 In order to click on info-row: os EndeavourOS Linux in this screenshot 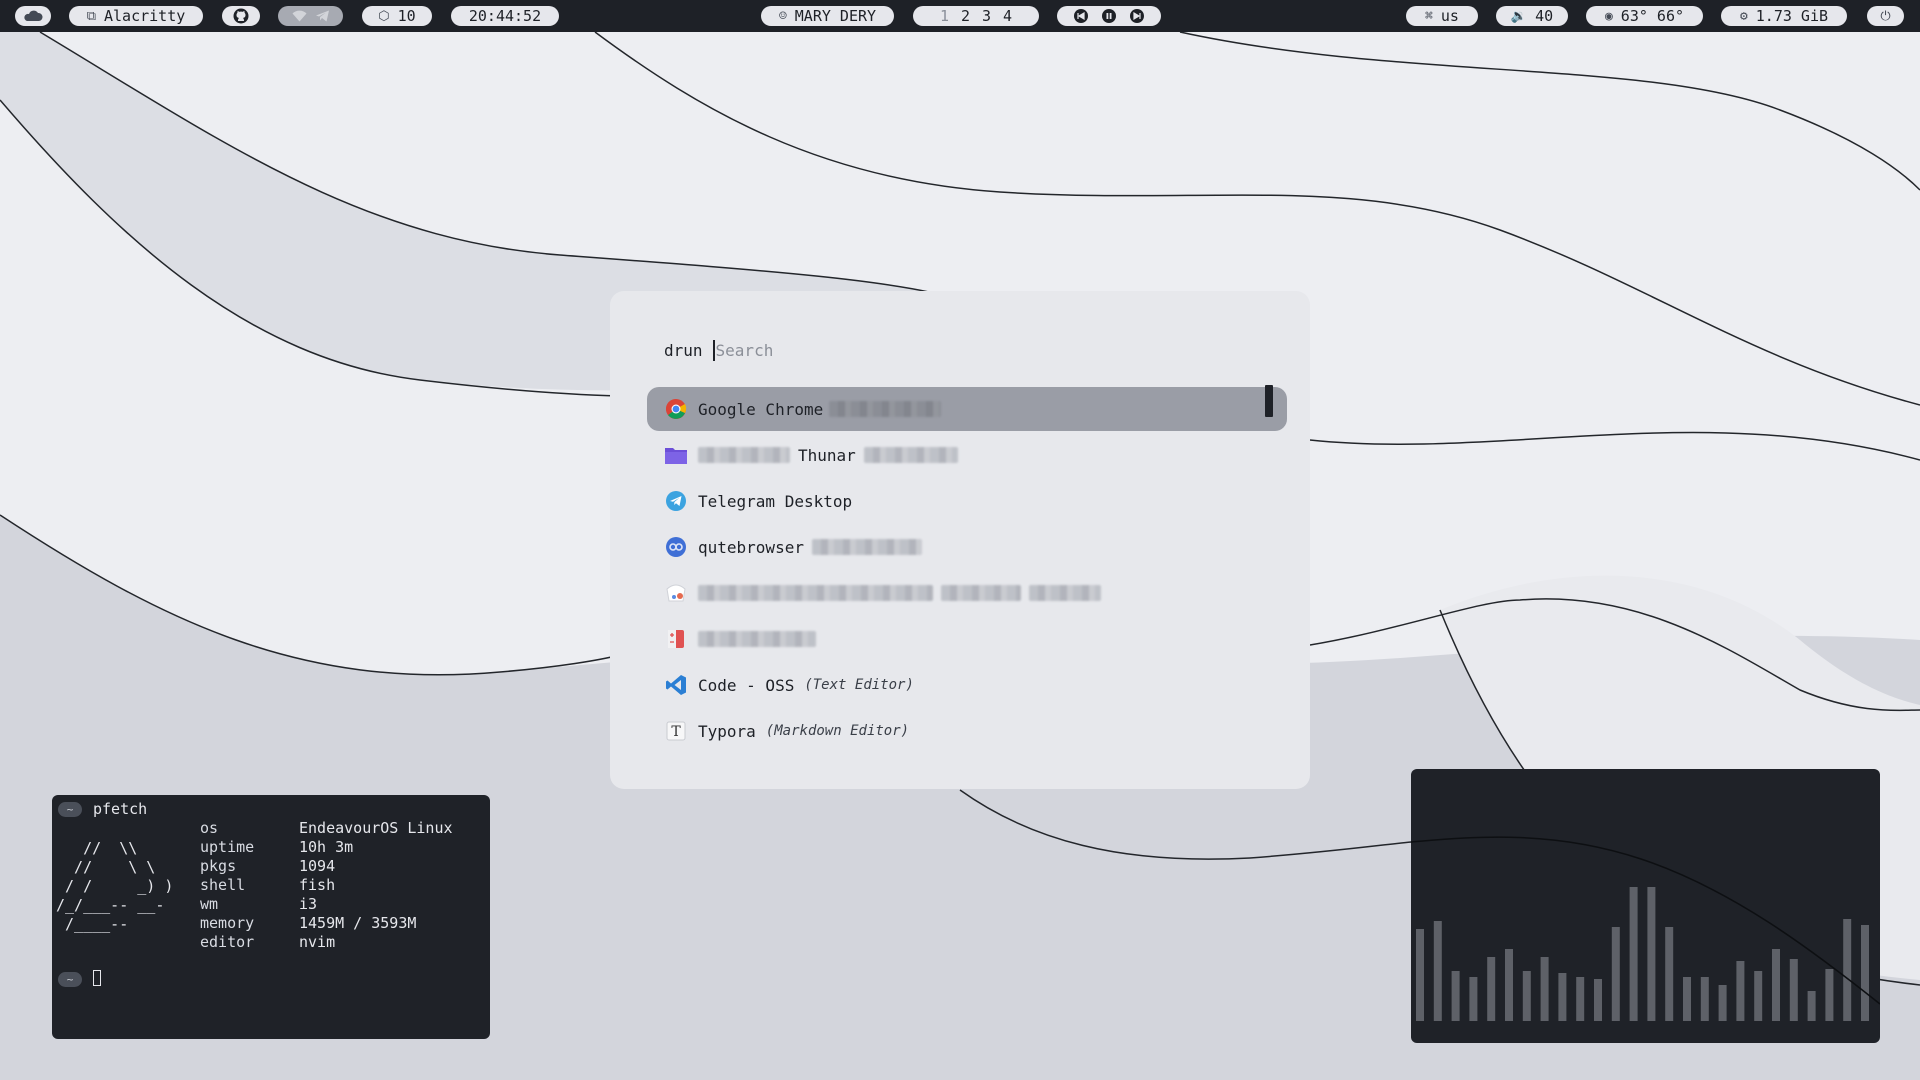, I will do `click(326, 828)`.